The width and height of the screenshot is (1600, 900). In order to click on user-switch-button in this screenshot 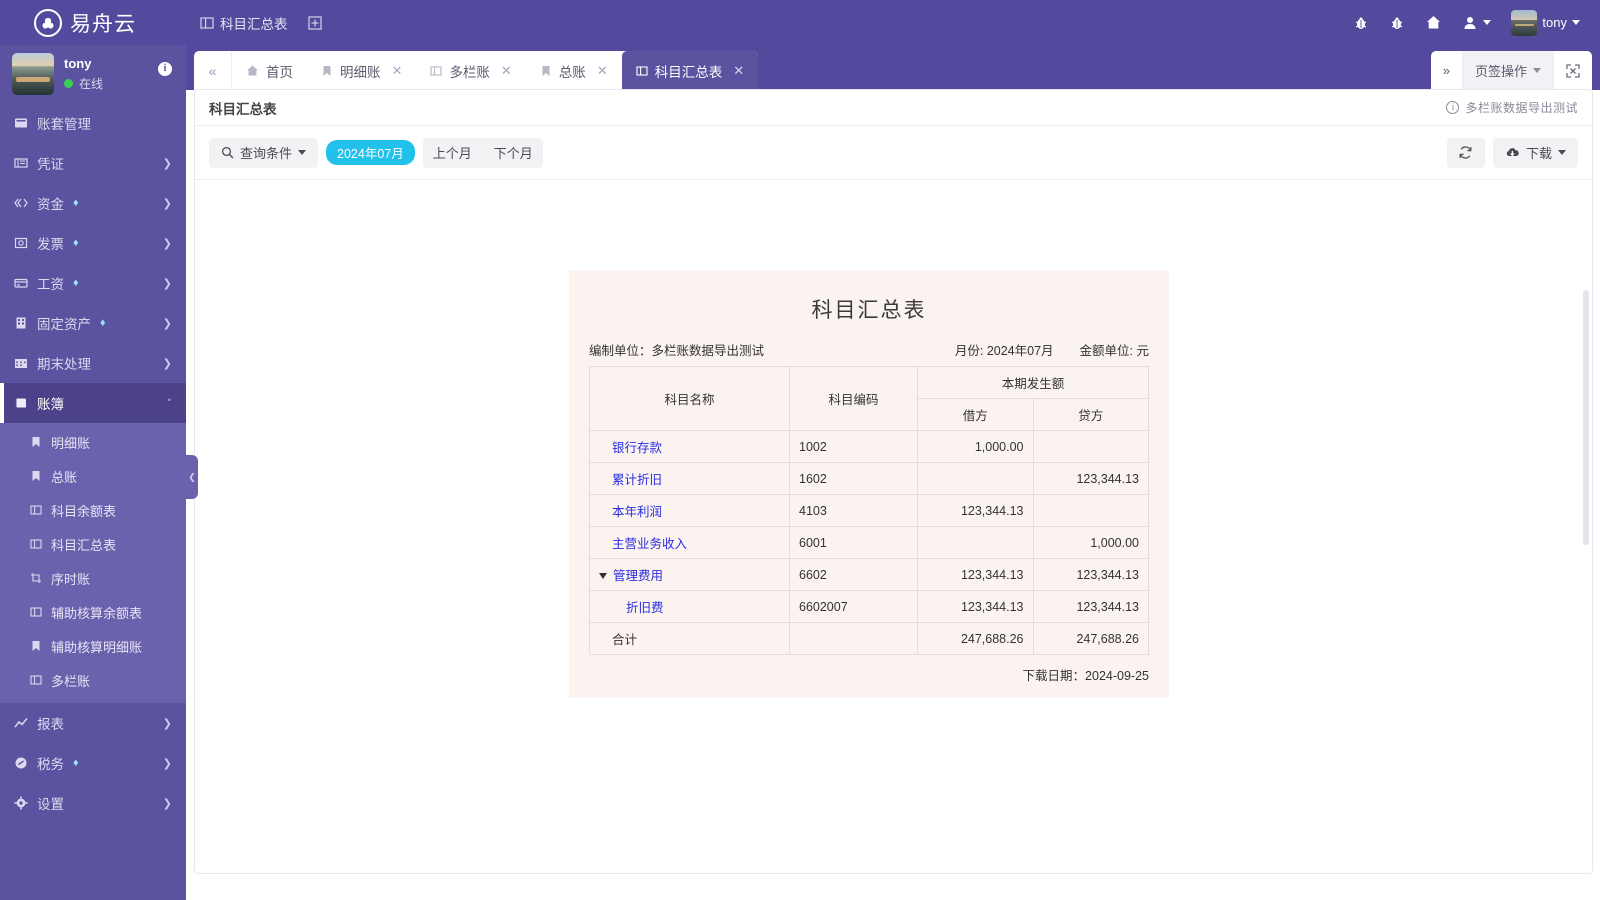, I will do `click(1477, 23)`.